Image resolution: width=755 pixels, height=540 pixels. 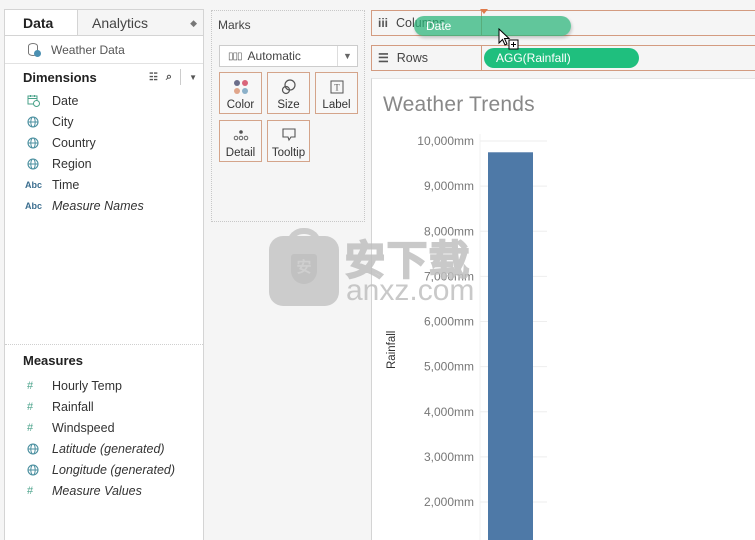 I want to click on columns-icon: iii, so click(x=383, y=23).